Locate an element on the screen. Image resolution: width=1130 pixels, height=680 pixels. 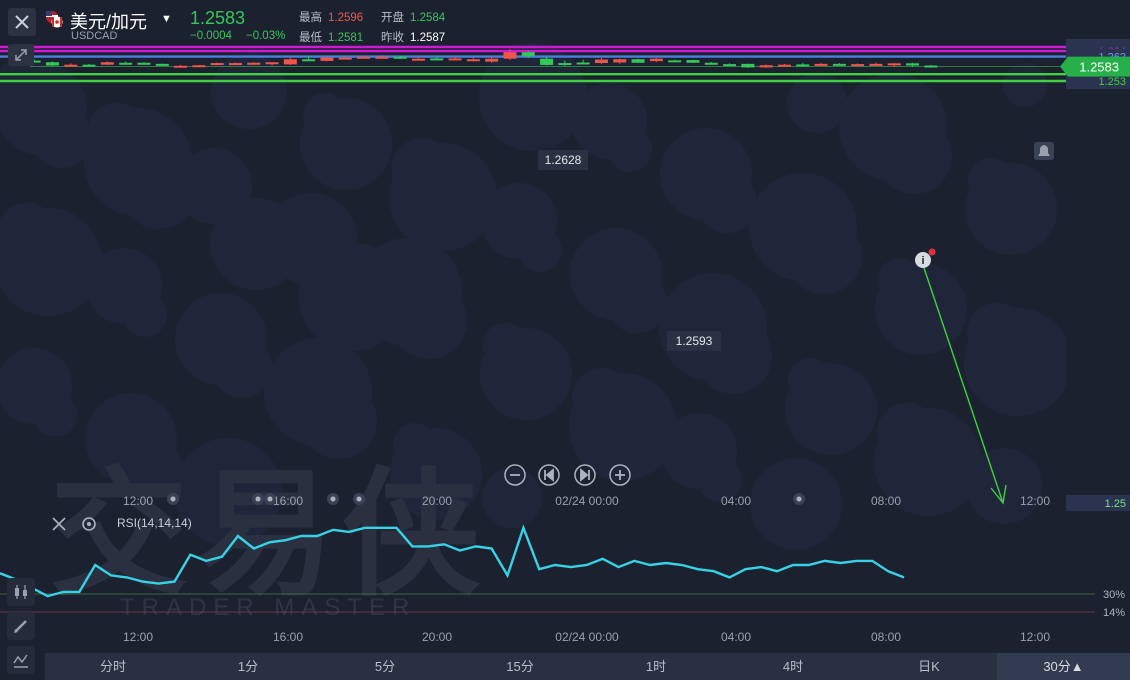
indicator-tool-button is located at coordinates (21, 592).